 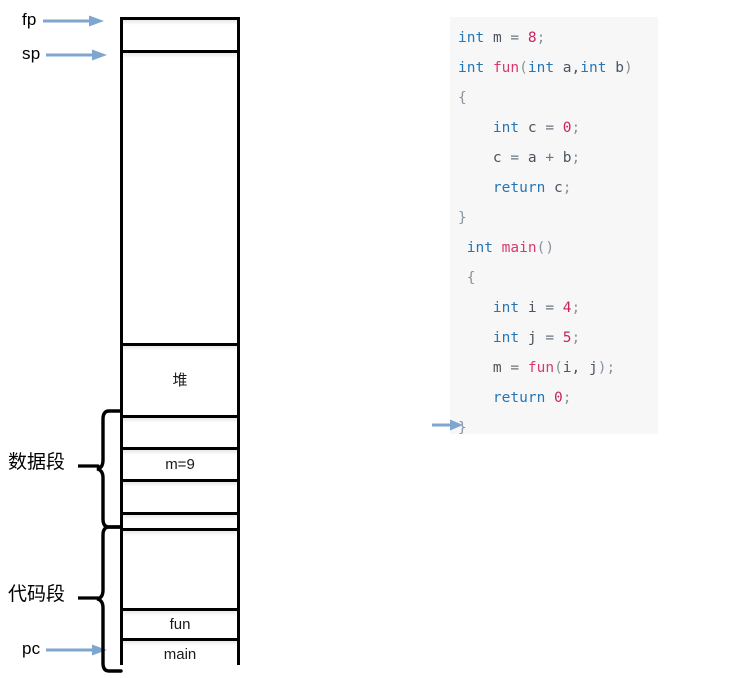 I want to click on code-token: a,, so click(x=567, y=68).